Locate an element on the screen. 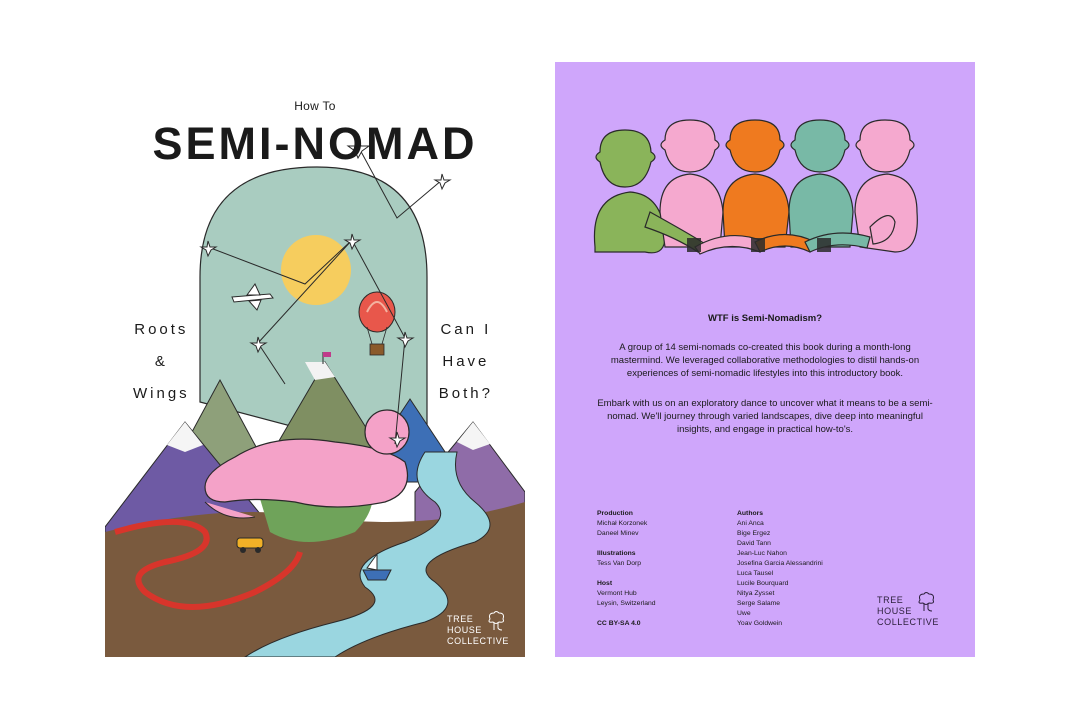 The height and width of the screenshot is (720, 1080). tagline-line: Have is located at coordinates (466, 361).